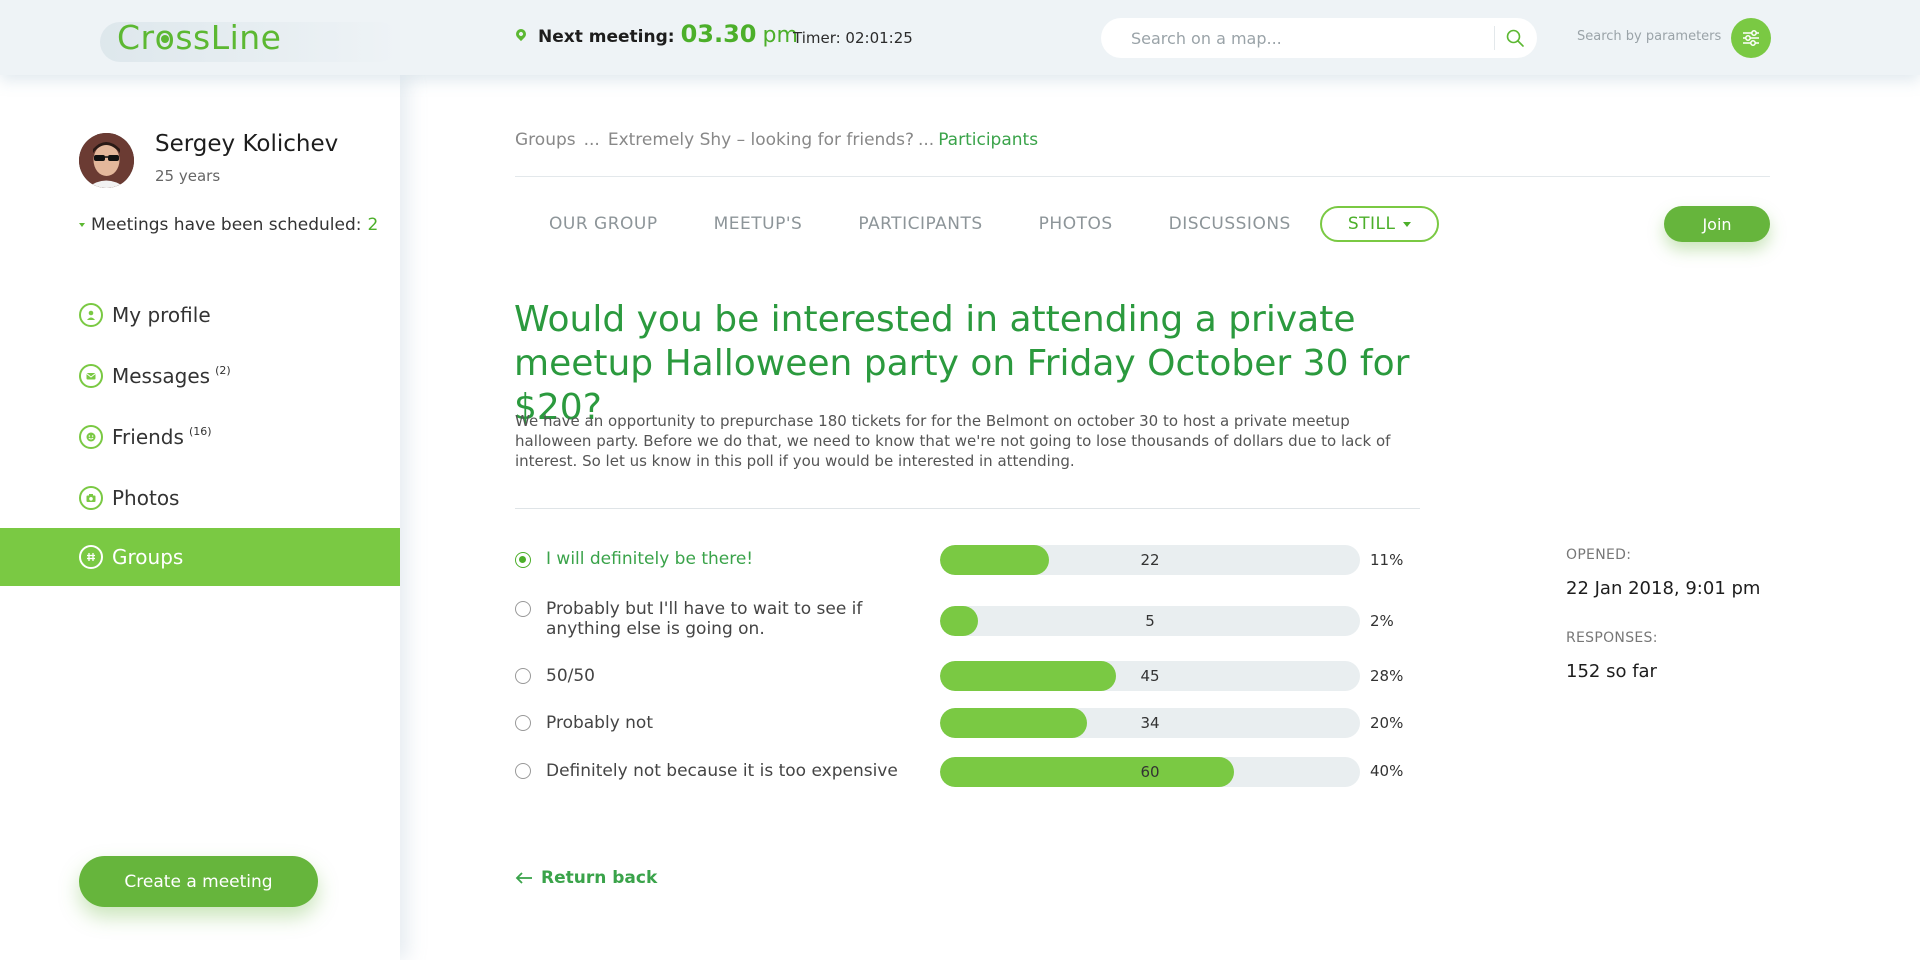 The image size is (1920, 960). Describe the element at coordinates (228, 37) in the screenshot. I see `logo-text-end: ssLine` at that location.